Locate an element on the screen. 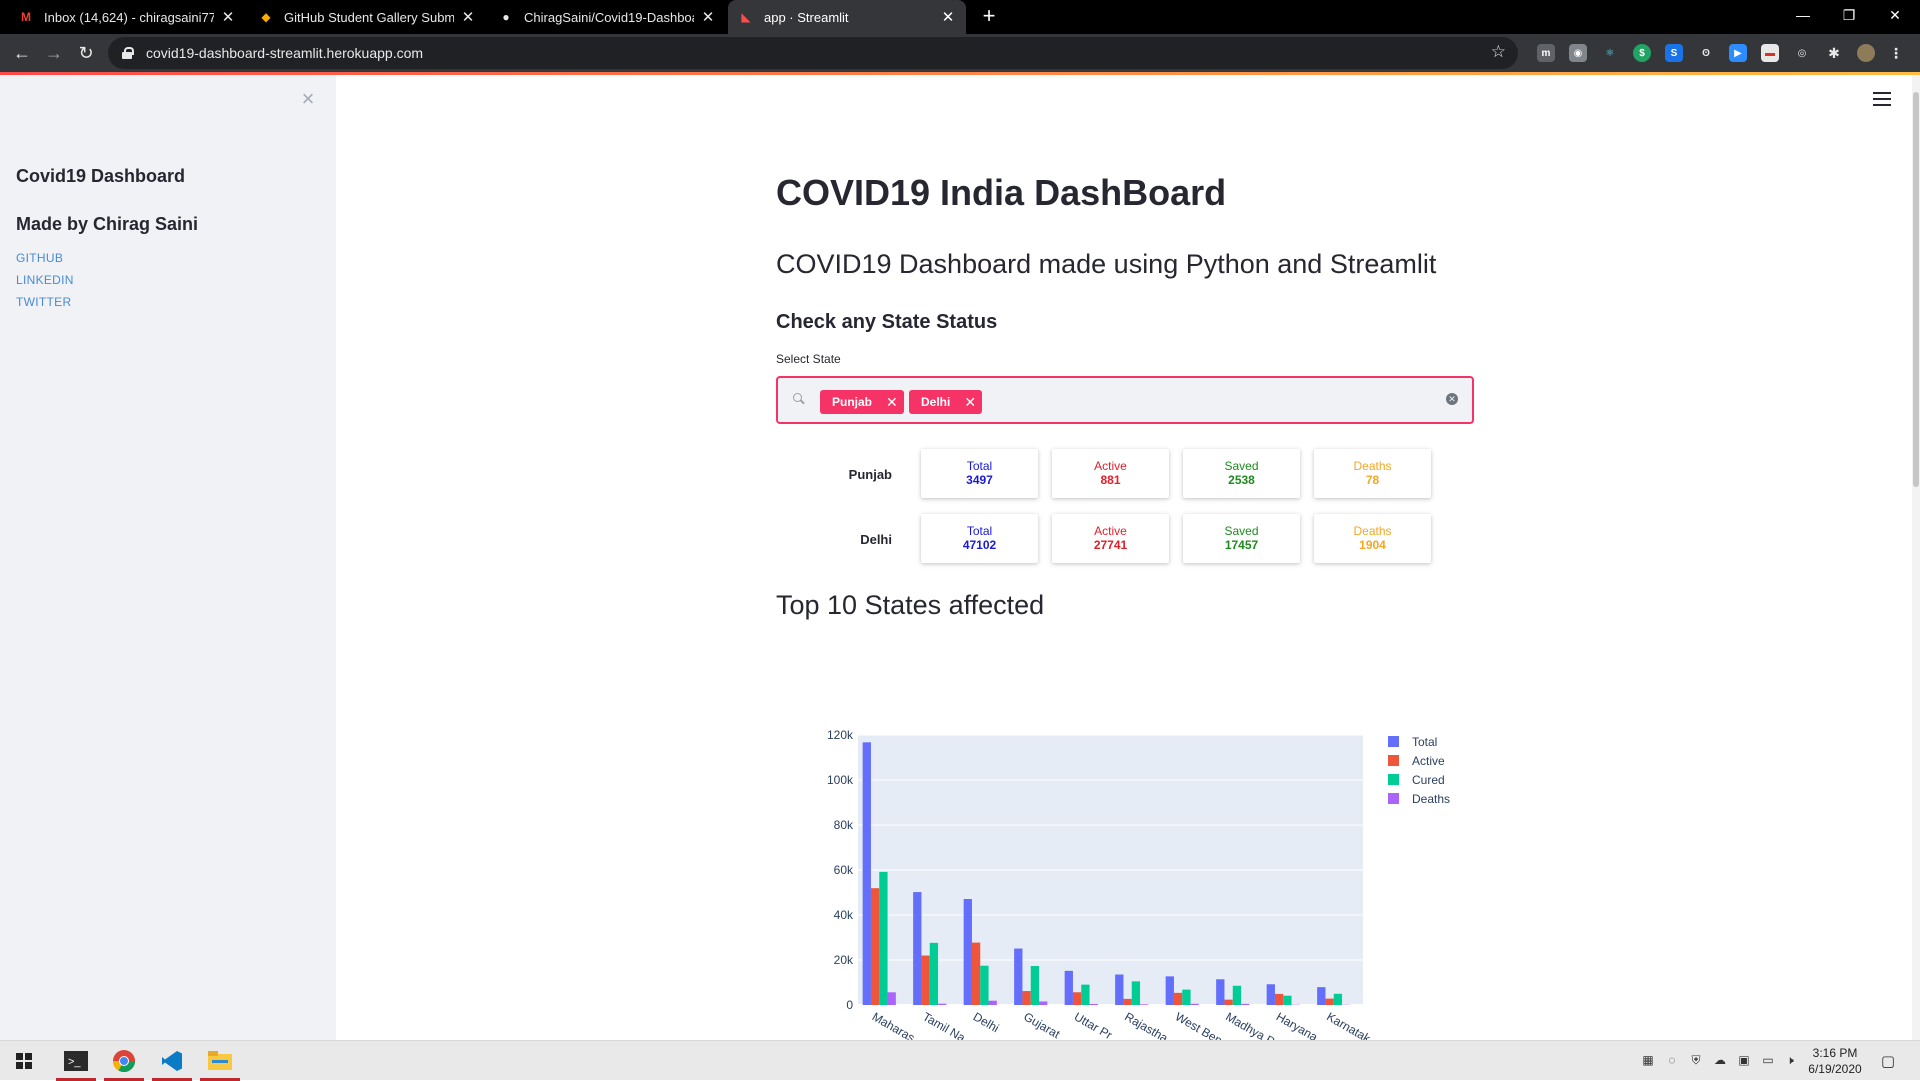 The width and height of the screenshot is (1920, 1081). x-tick-label: Maharas is located at coordinates (893, 1024).